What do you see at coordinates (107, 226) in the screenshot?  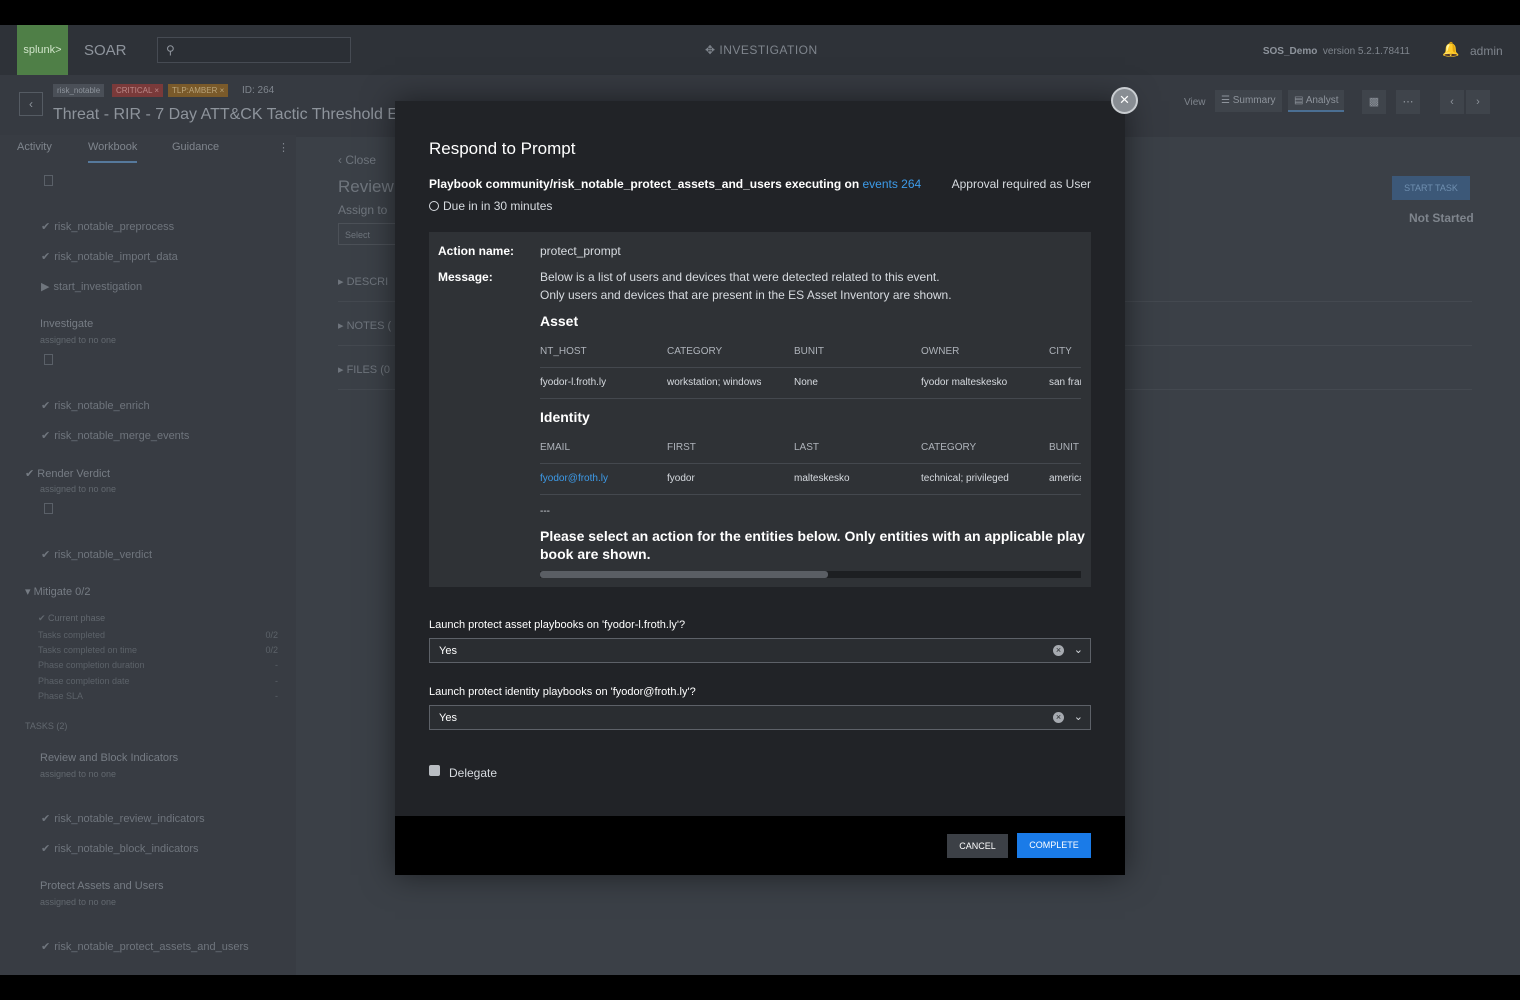 I see `task-item: ✔ risk_notable_preprocess` at bounding box center [107, 226].